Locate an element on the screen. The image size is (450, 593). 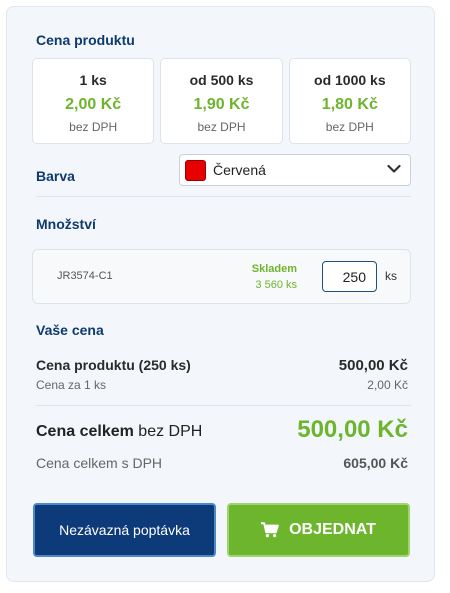
color-select: Červená is located at coordinates (295, 170).